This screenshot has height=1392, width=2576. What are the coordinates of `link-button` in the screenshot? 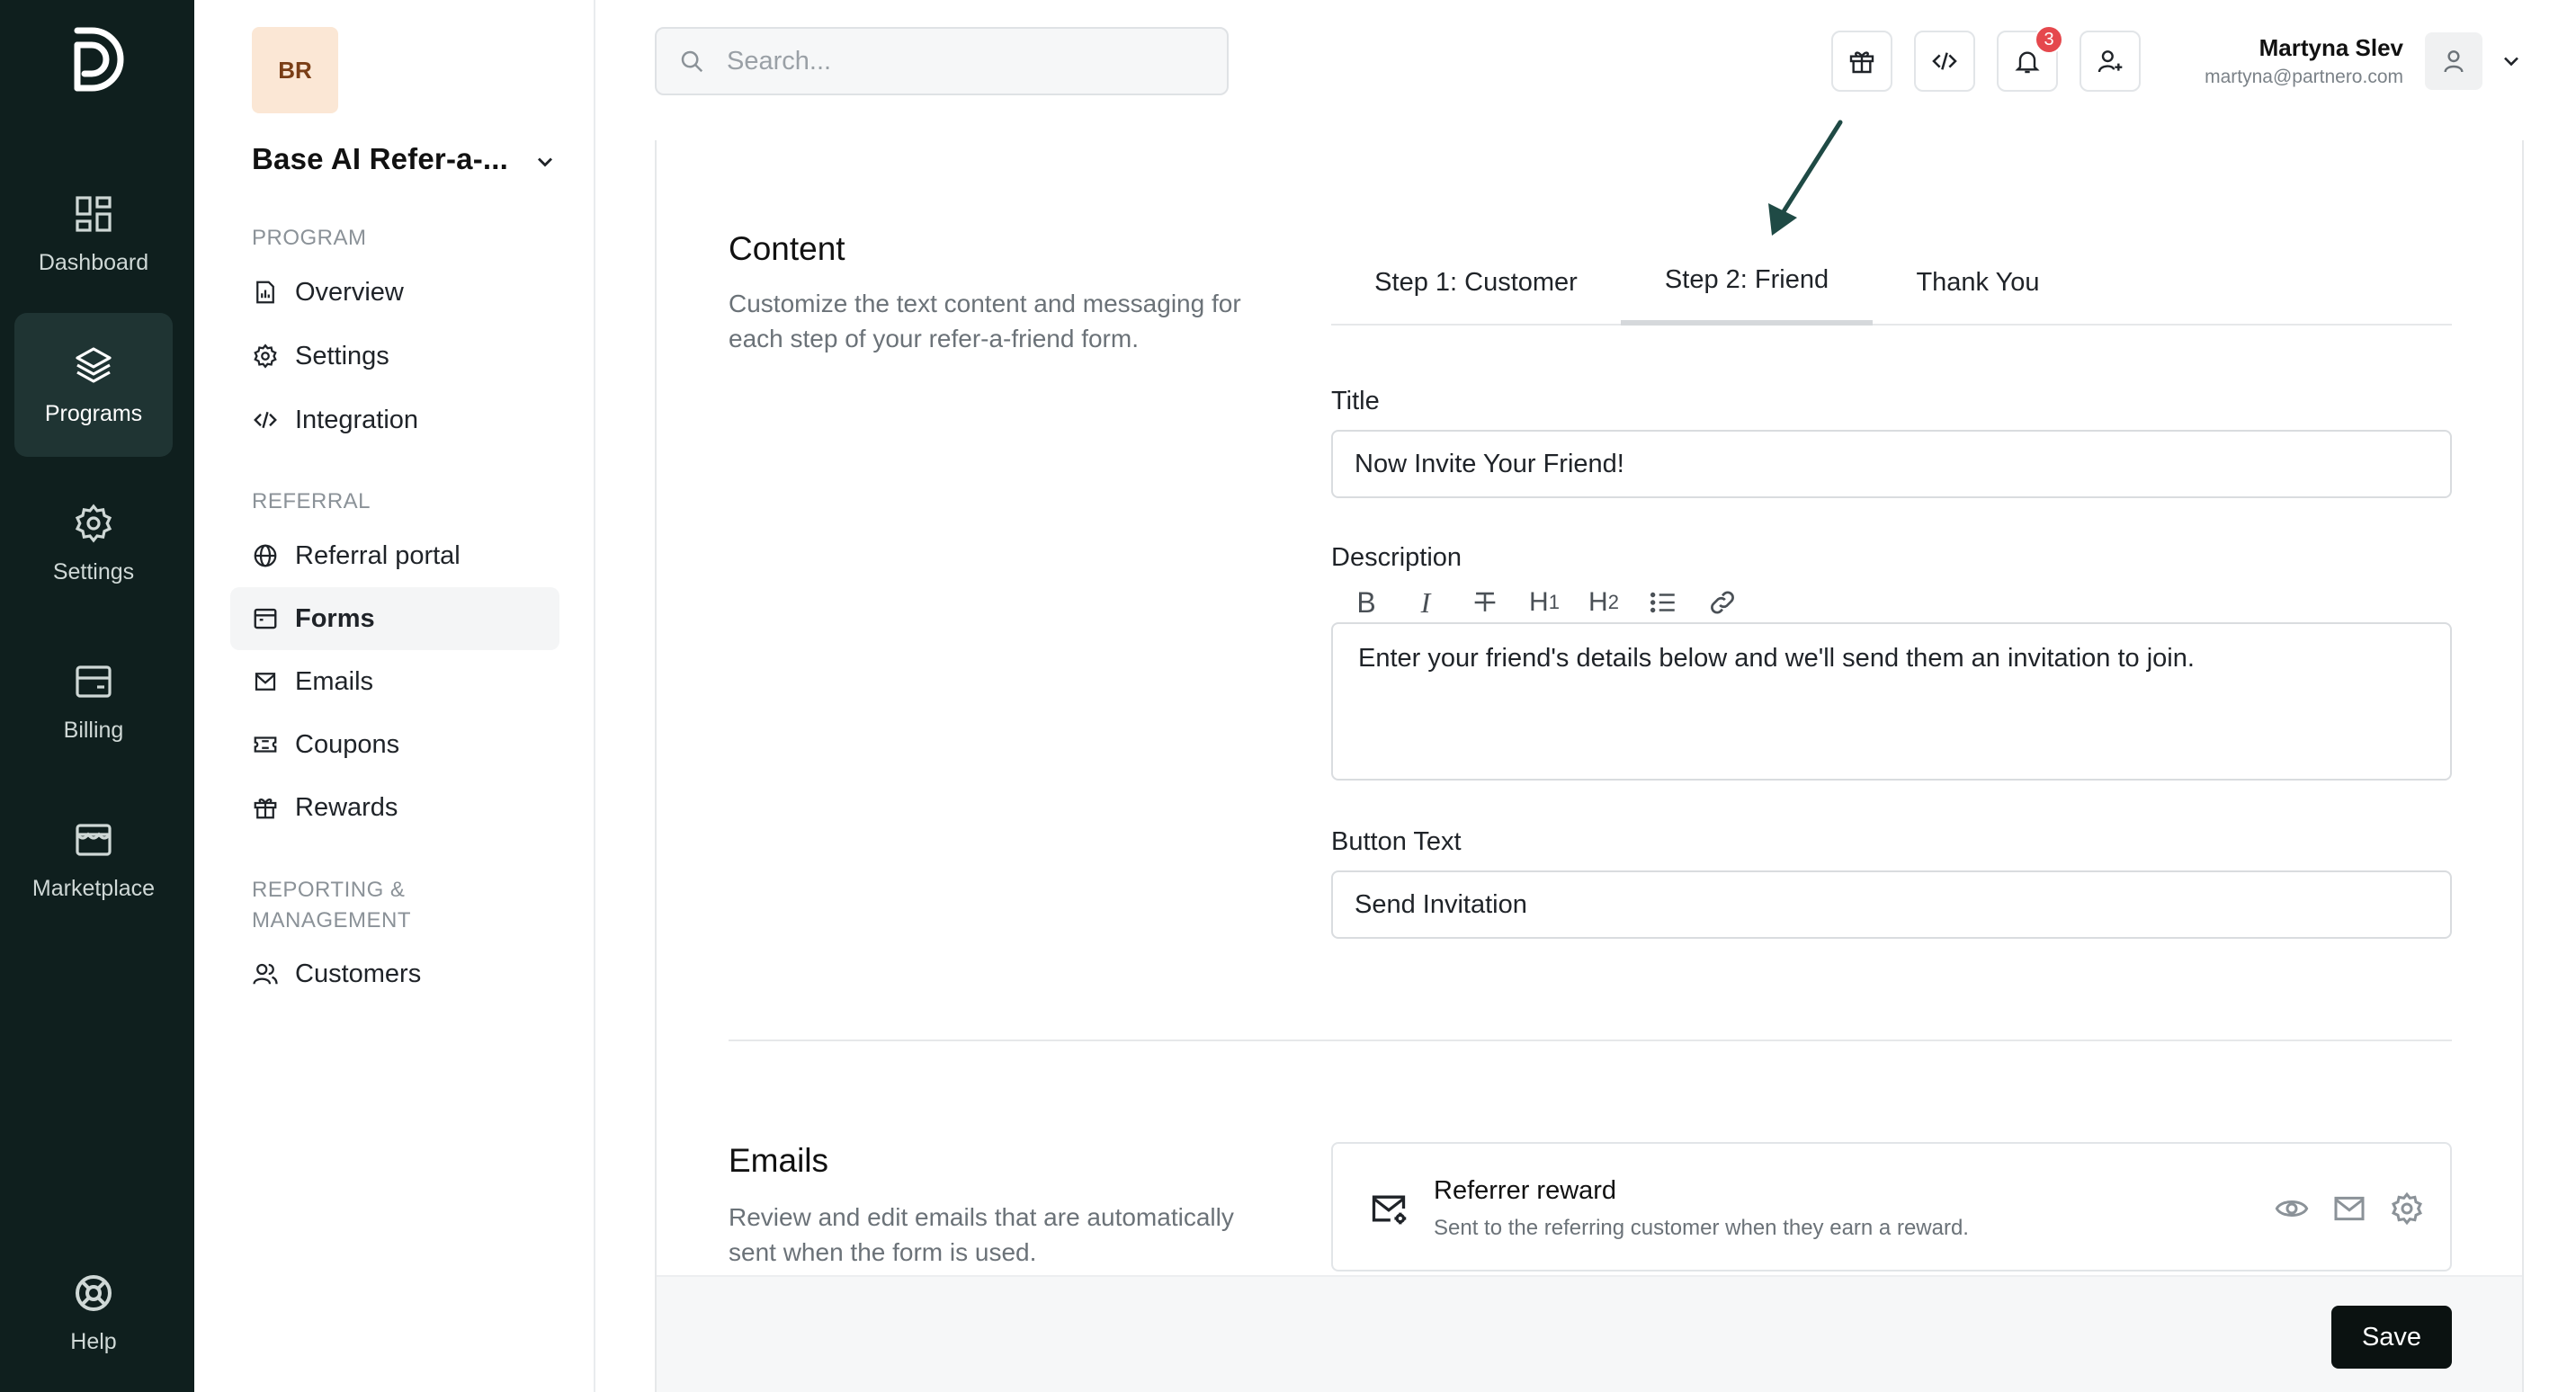 It's located at (1722, 602).